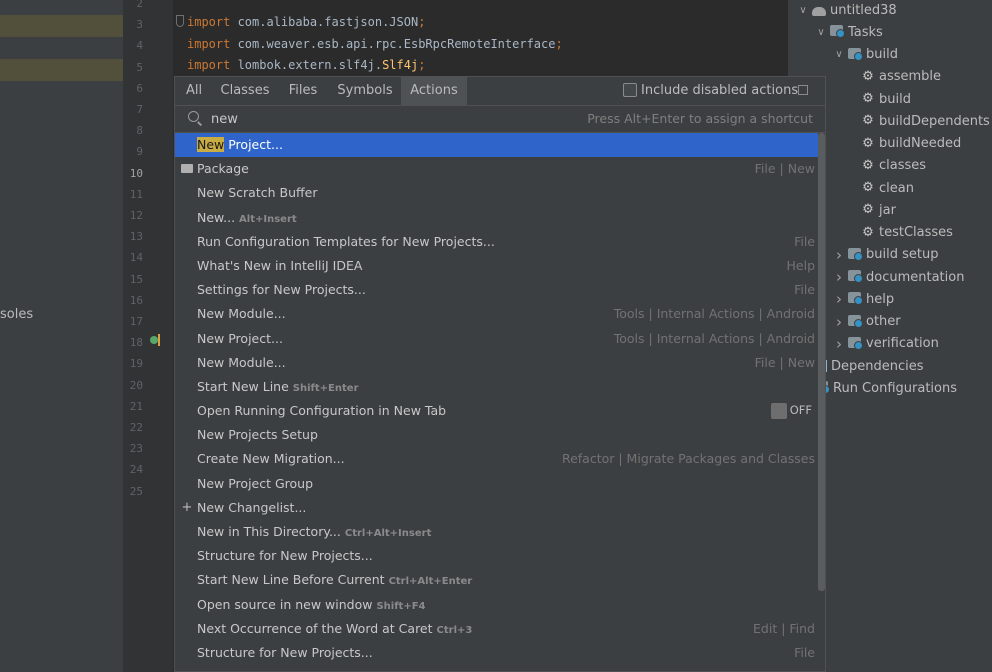 This screenshot has height=672, width=992. I want to click on gradle-tree-label: documentation, so click(915, 277).